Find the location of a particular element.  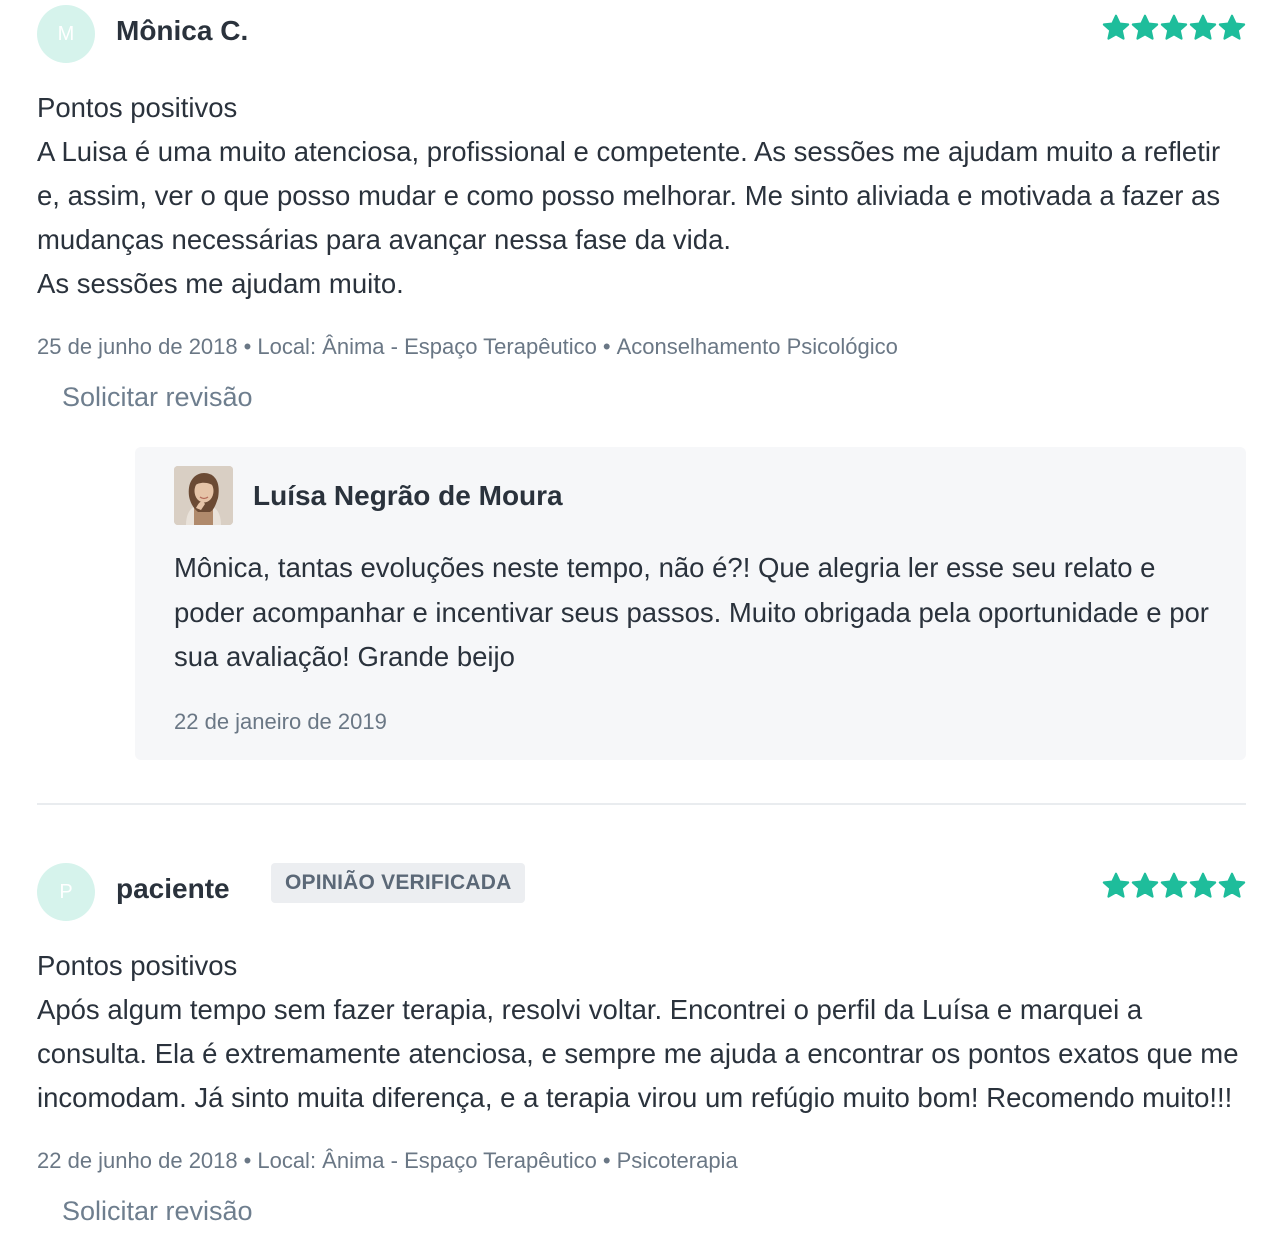

reviewer-name: paciente is located at coordinates (173, 888).